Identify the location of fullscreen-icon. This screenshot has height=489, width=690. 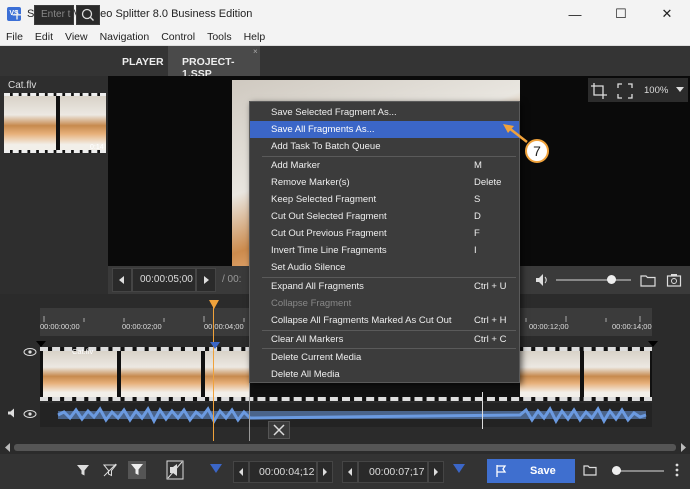
(625, 91).